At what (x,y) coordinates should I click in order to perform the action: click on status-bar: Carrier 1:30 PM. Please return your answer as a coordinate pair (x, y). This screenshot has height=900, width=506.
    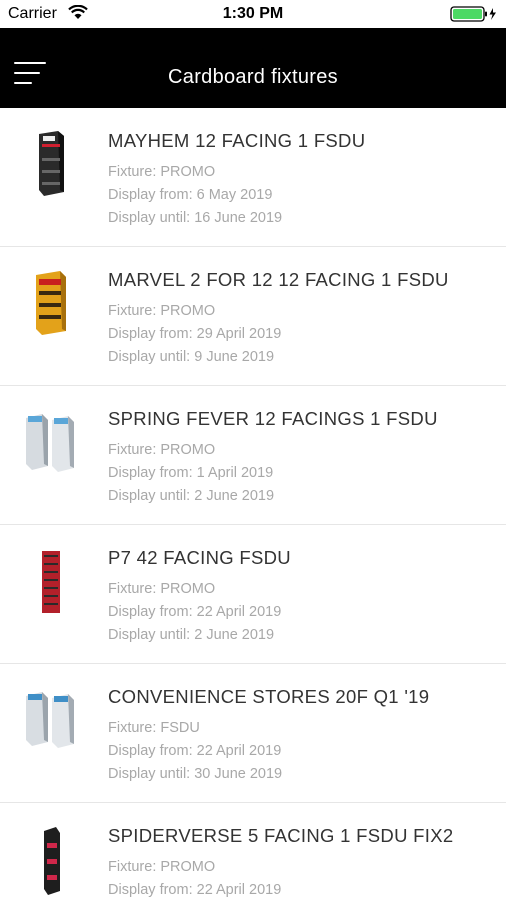
    Looking at the image, I should click on (253, 14).